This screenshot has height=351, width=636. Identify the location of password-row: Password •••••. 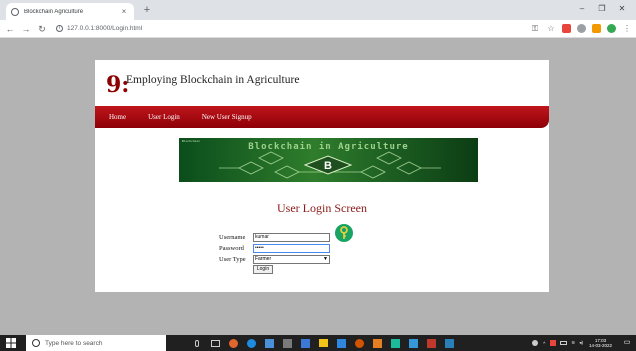
(274, 248).